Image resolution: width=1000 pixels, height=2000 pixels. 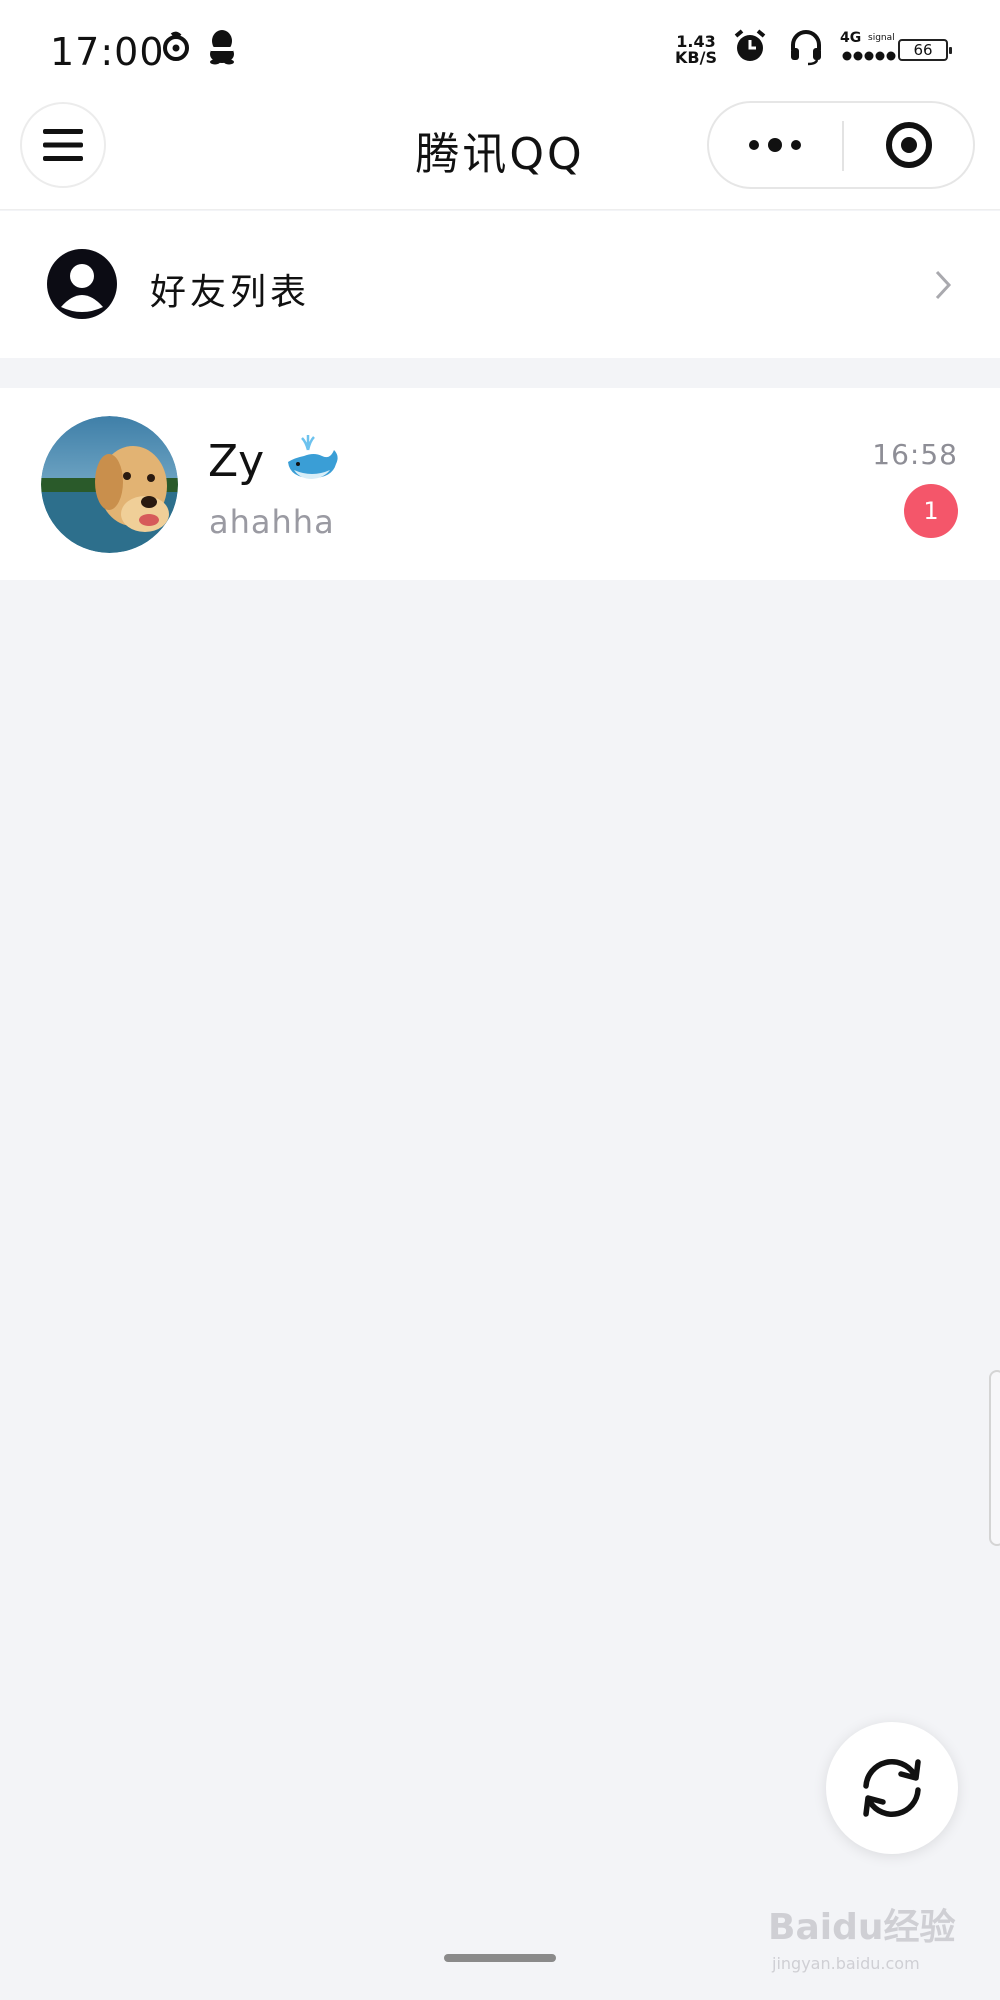 I want to click on network-type: 4G, so click(x=851, y=38).